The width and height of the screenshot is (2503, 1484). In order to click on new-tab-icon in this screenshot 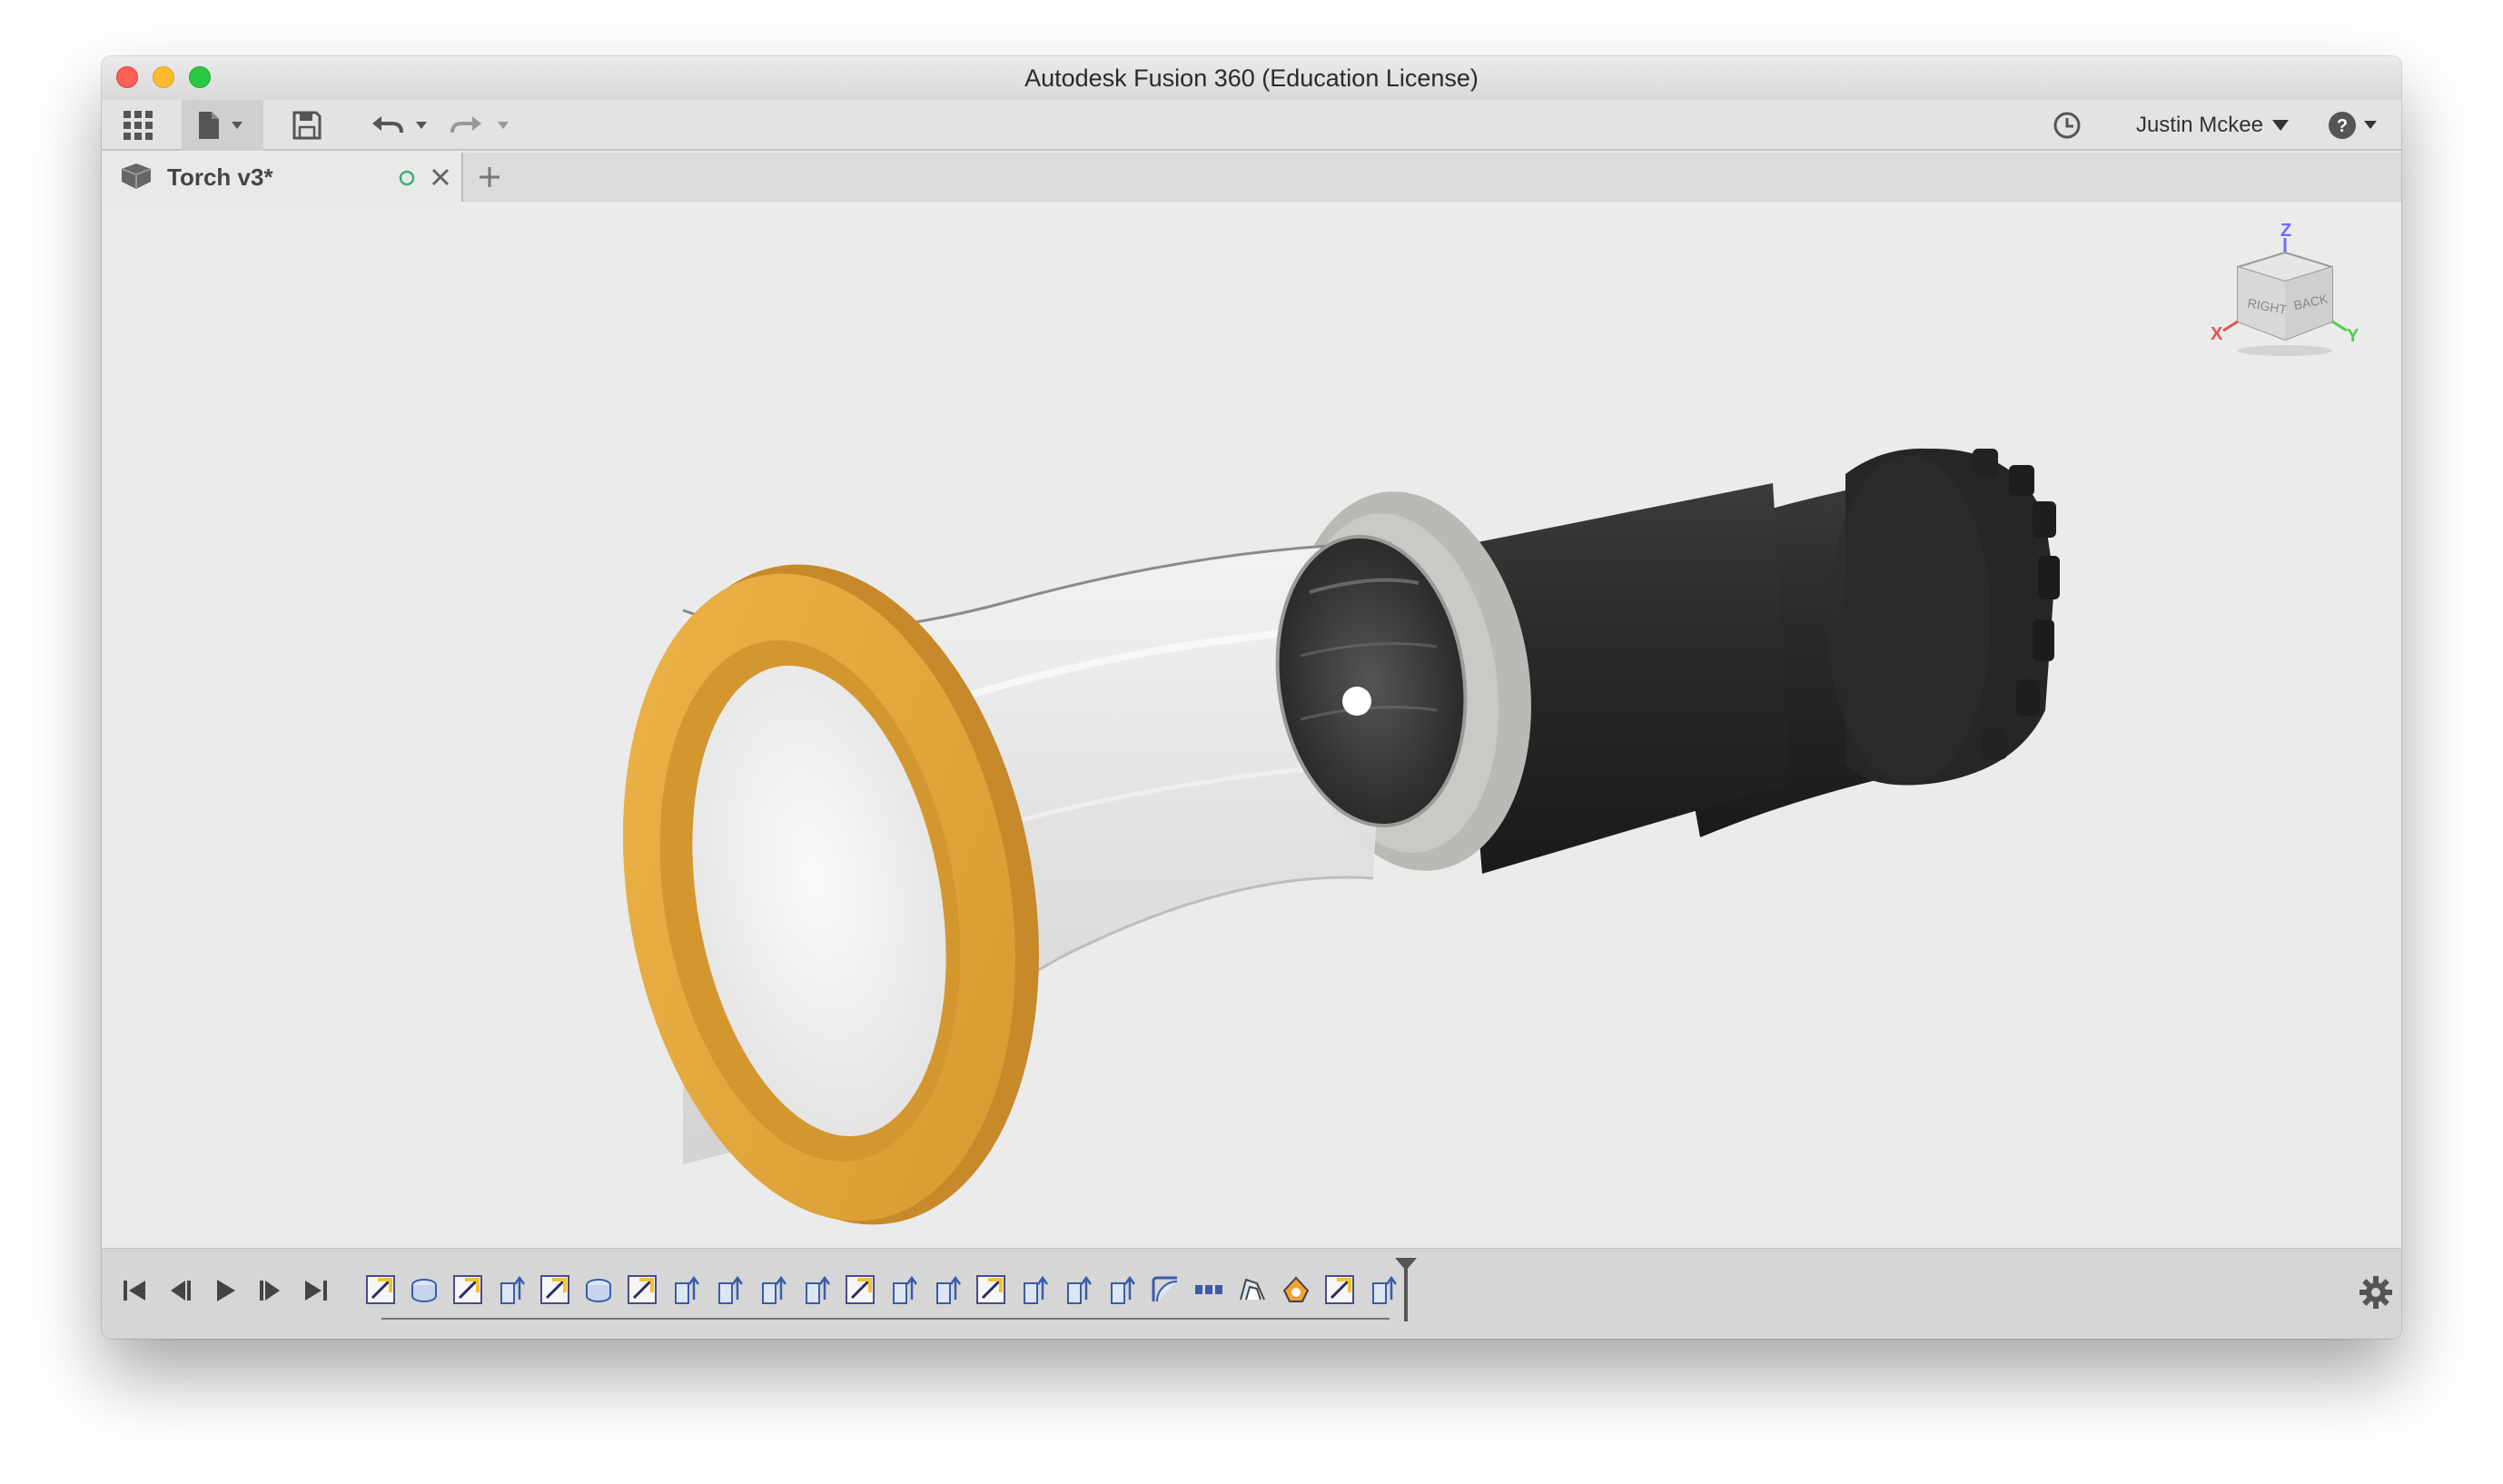, I will do `click(489, 177)`.